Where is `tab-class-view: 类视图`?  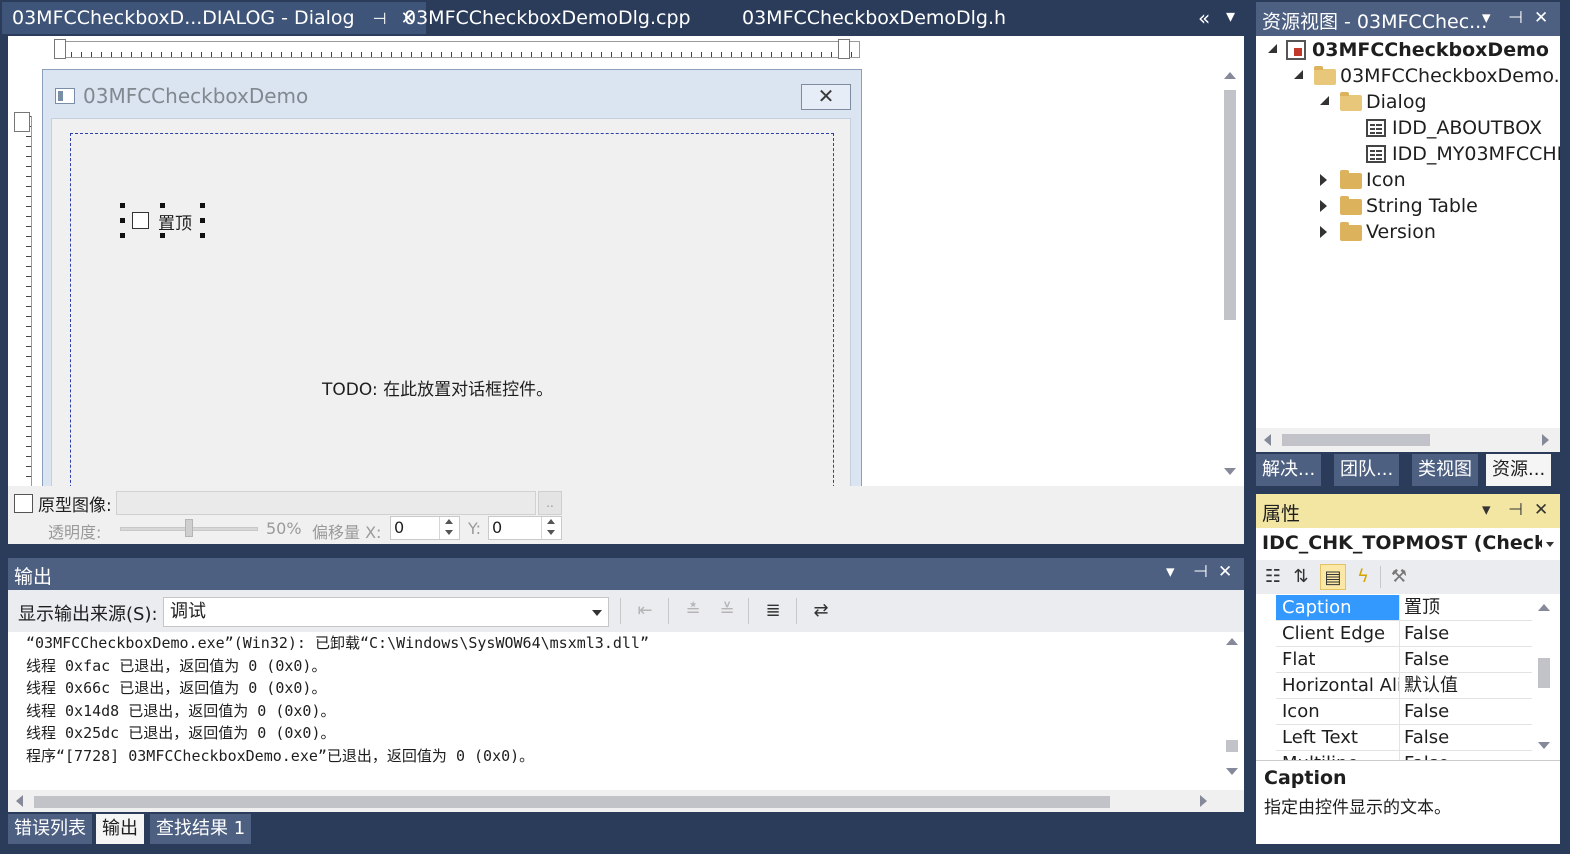 tab-class-view: 类视图 is located at coordinates (1445, 470).